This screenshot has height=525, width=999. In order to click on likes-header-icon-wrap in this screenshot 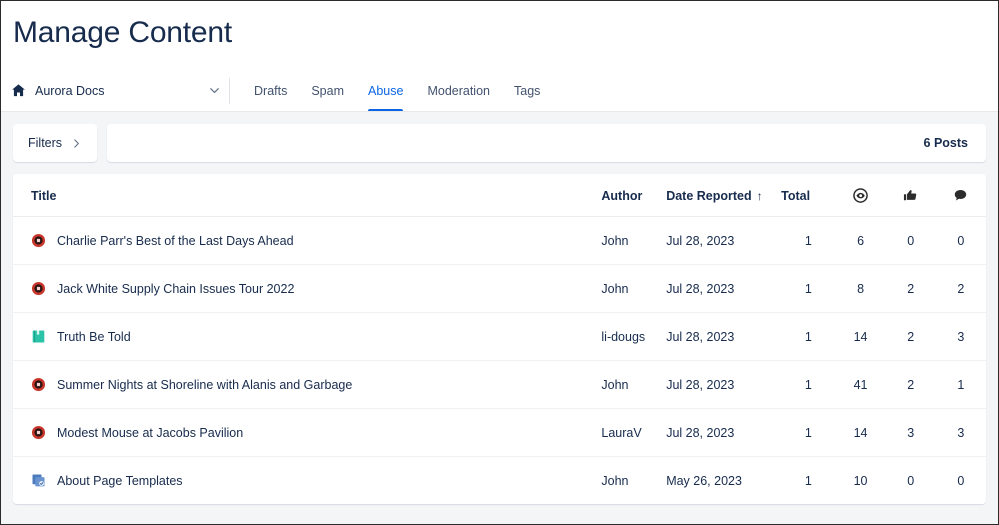, I will do `click(911, 195)`.